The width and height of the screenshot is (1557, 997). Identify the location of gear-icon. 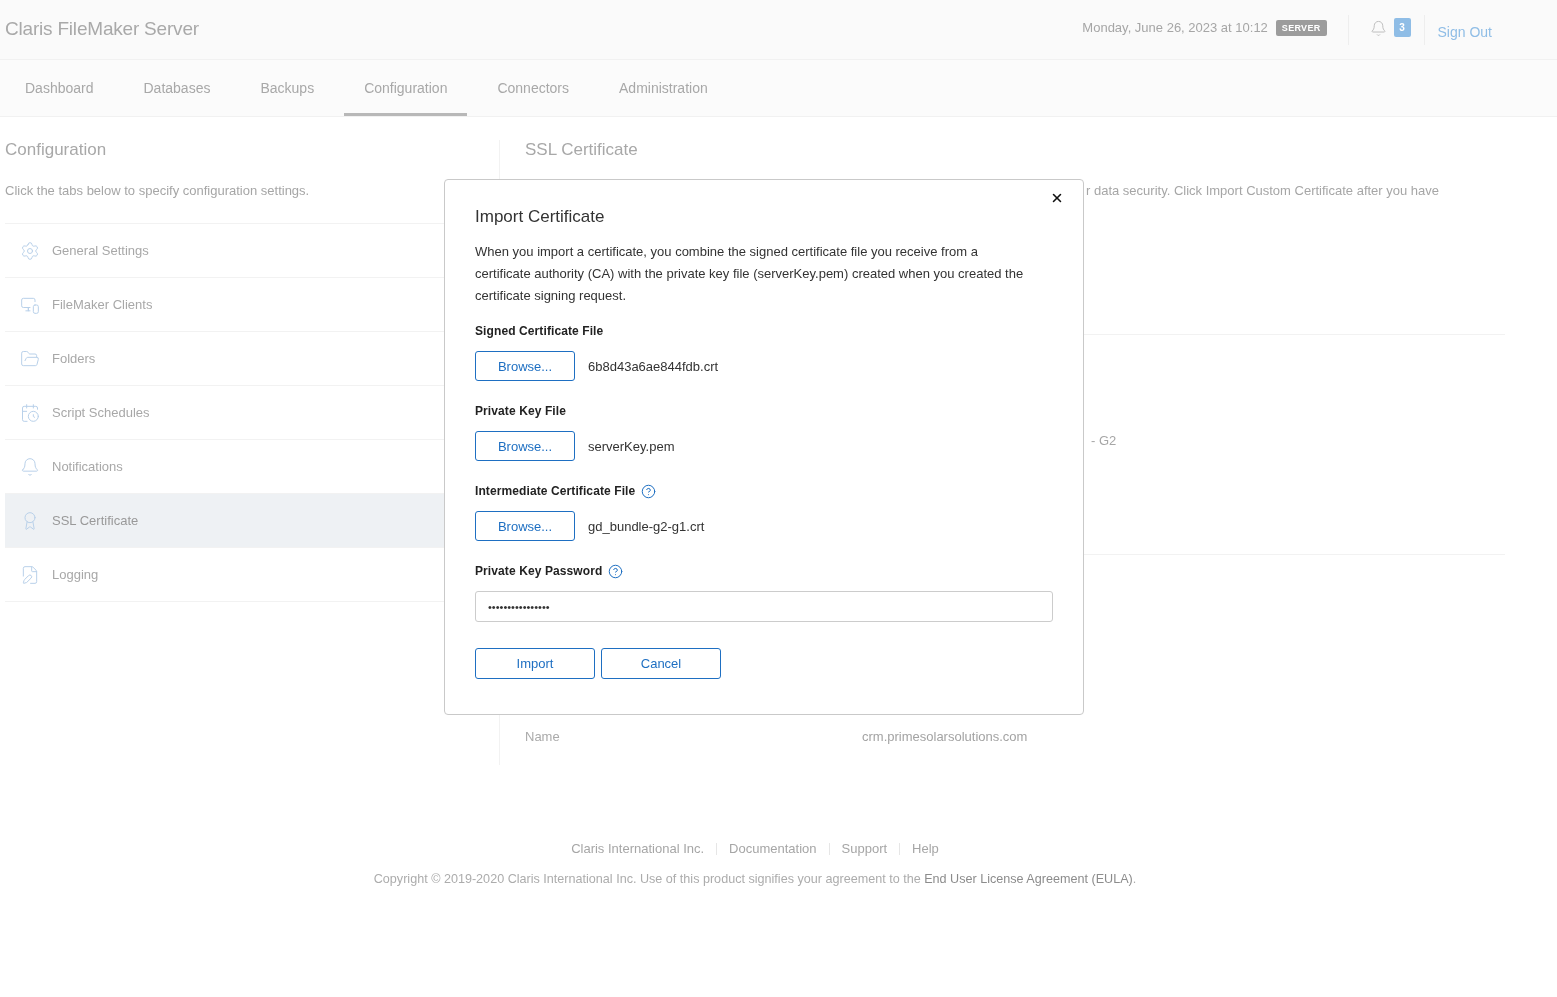
(30, 250).